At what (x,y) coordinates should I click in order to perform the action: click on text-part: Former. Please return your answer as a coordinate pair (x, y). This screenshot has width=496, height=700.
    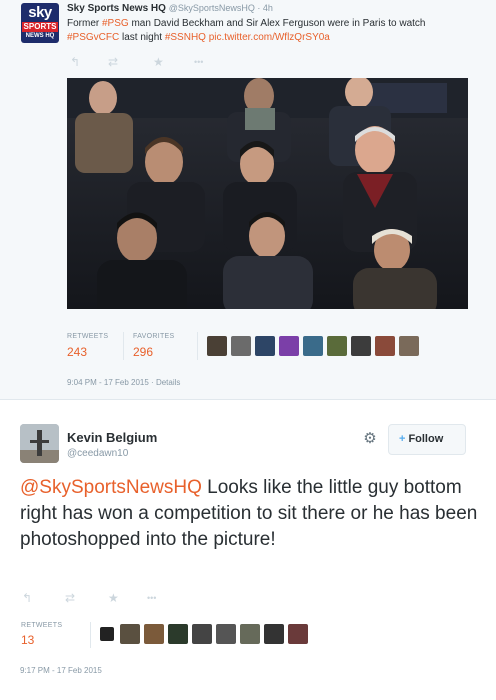
    Looking at the image, I should click on (84, 23).